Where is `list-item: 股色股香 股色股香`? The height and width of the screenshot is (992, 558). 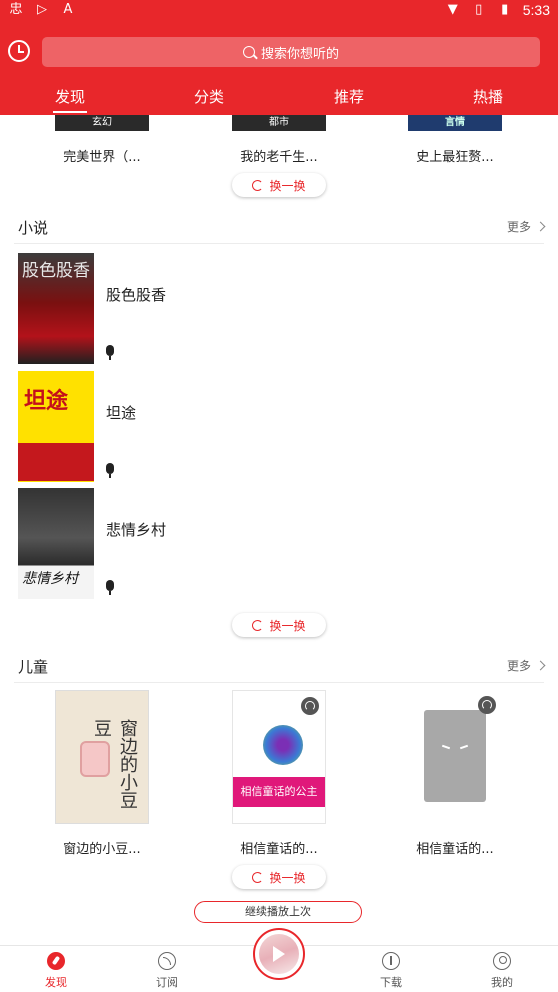 list-item: 股色股香 股色股香 is located at coordinates (279, 311).